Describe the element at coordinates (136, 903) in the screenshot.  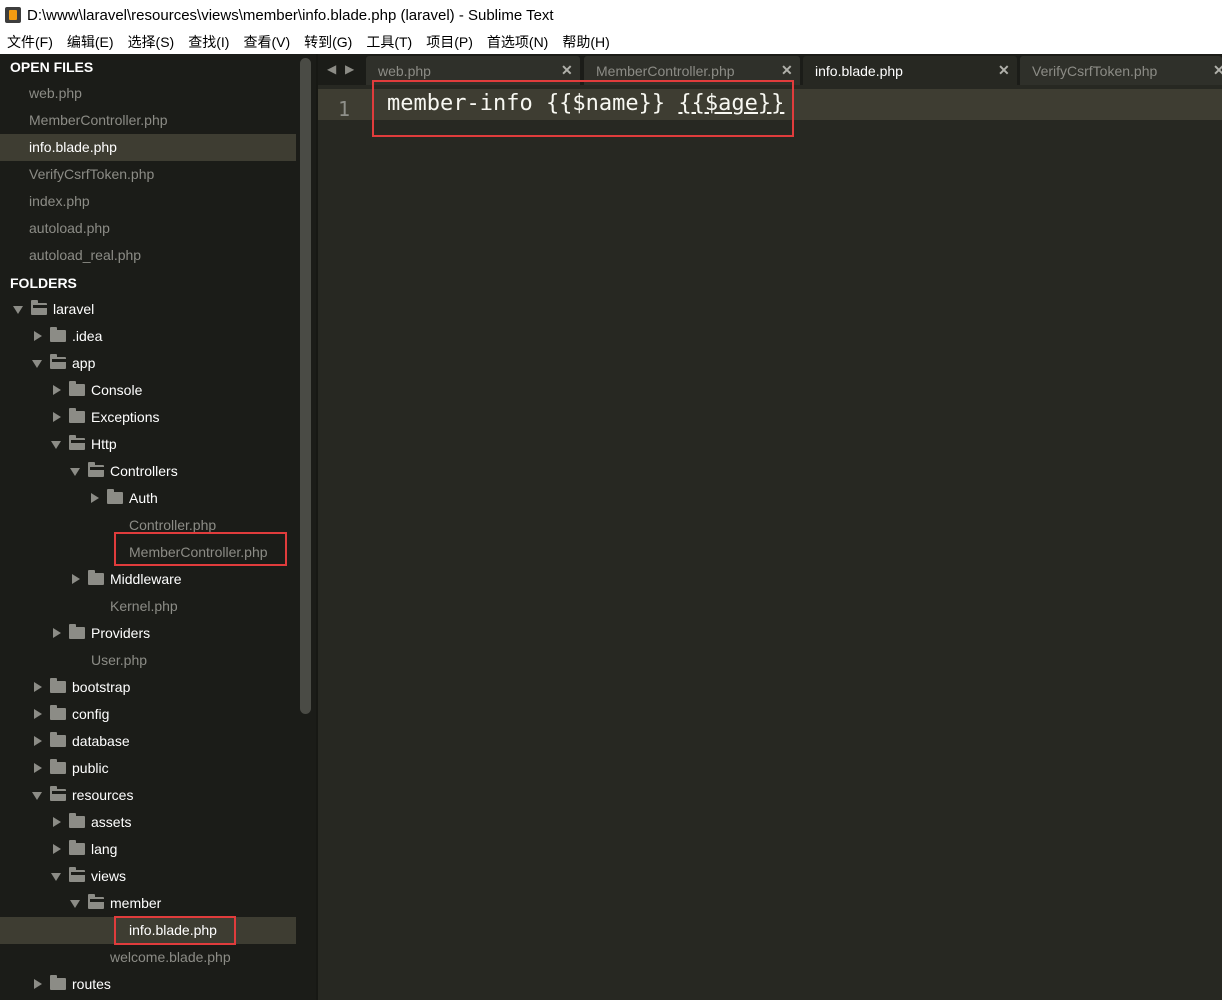
I see `tree-label: member` at that location.